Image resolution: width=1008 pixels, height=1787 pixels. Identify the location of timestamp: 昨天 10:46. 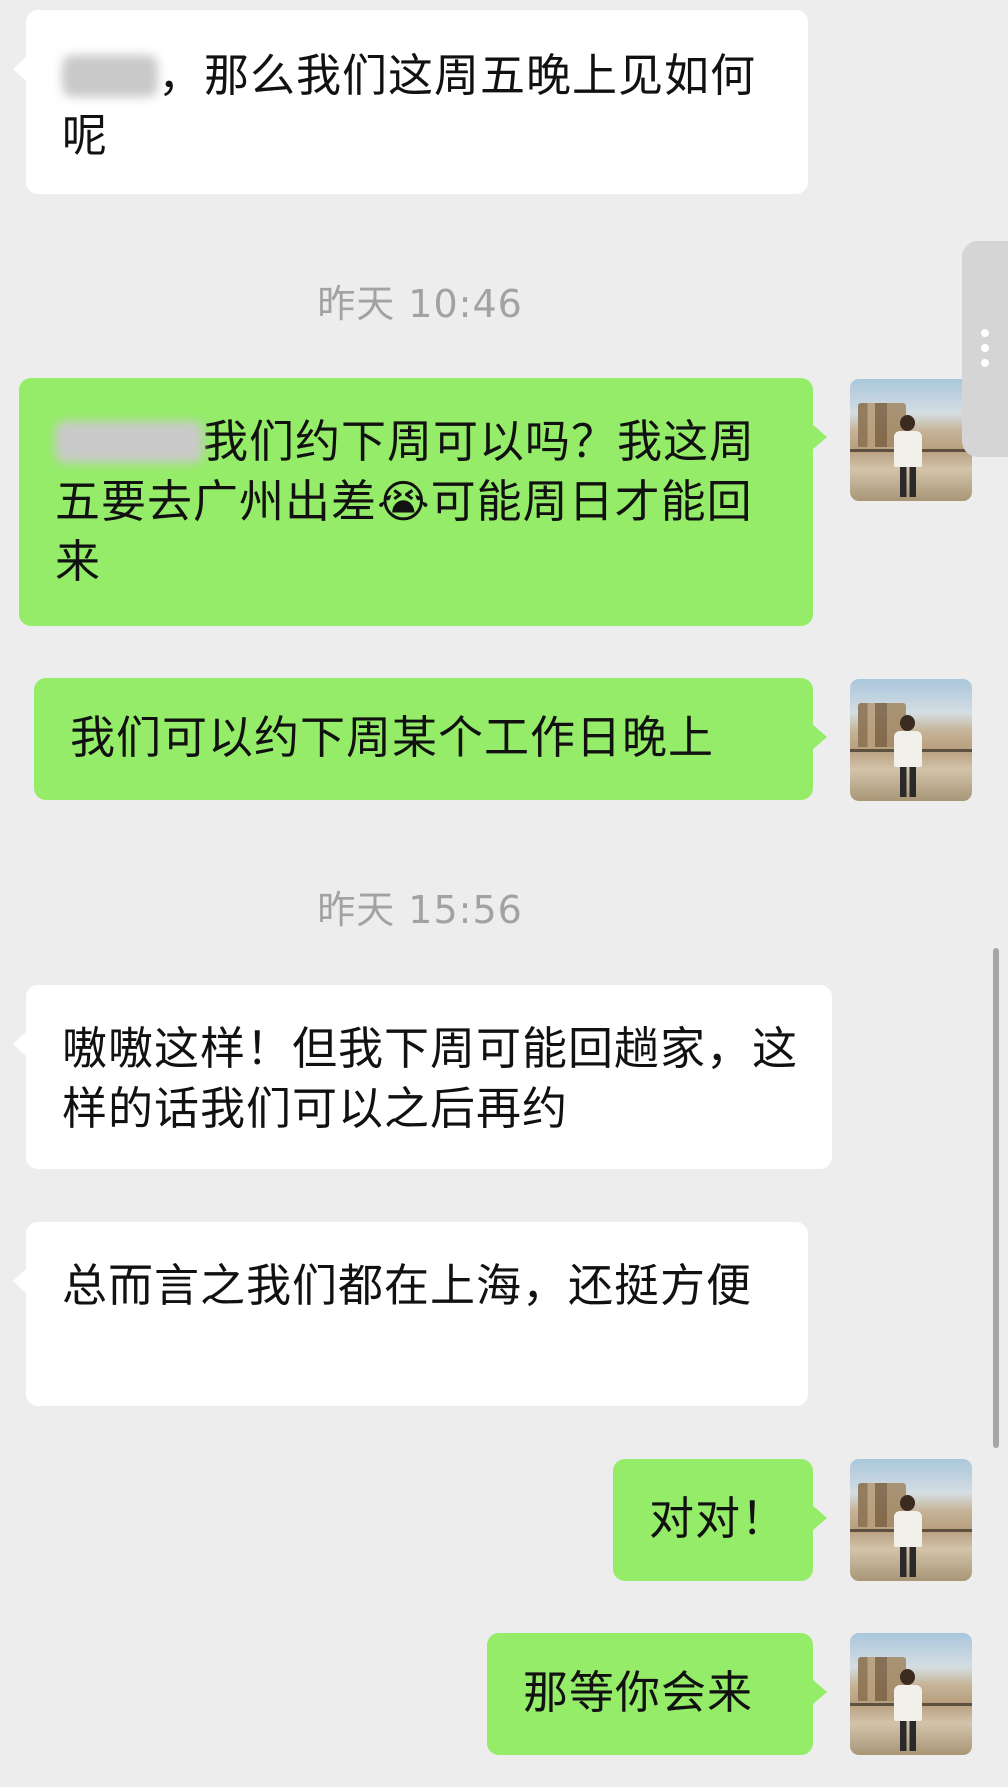
(420, 304).